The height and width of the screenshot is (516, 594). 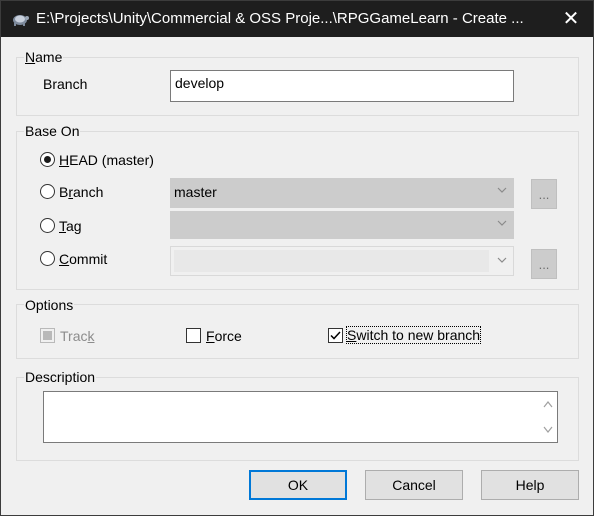 What do you see at coordinates (81, 192) in the screenshot?
I see `branch-radio-label: Branch` at bounding box center [81, 192].